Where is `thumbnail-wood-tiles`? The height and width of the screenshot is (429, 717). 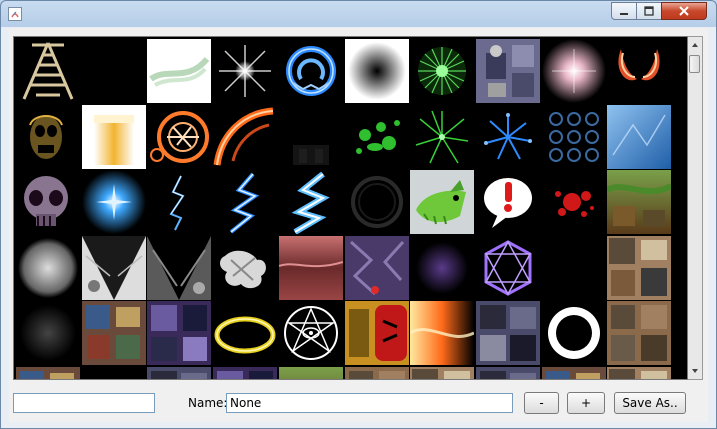
thumbnail-wood-tiles is located at coordinates (639, 333).